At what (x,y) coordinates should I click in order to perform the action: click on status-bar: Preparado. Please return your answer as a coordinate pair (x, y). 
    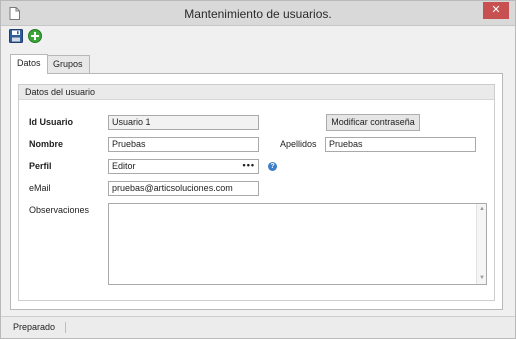
    Looking at the image, I should click on (258, 327).